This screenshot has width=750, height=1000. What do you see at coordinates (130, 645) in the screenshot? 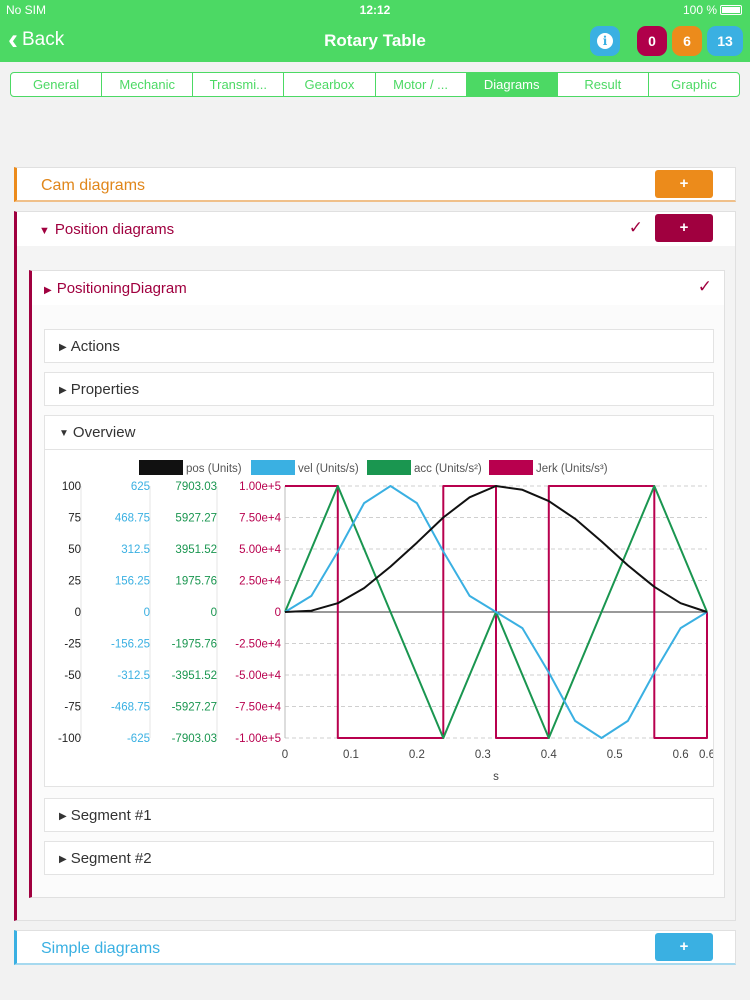
I see `y-tick-label: -156.25` at bounding box center [130, 645].